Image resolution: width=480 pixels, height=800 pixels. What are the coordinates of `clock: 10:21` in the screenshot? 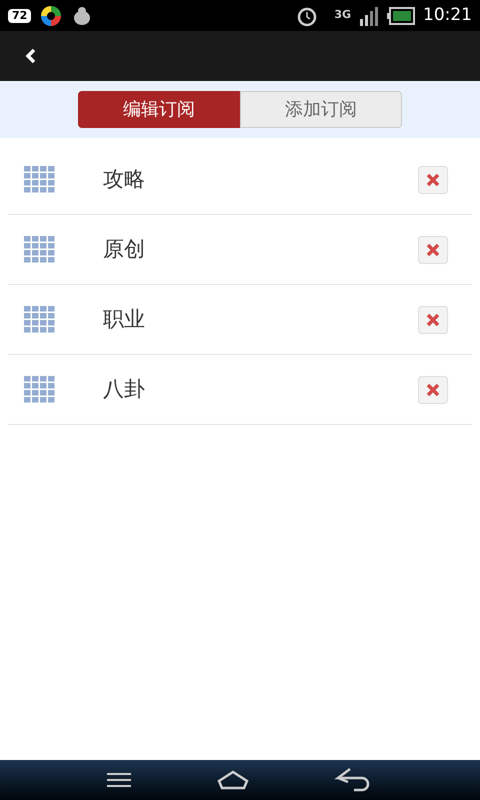 It's located at (447, 15).